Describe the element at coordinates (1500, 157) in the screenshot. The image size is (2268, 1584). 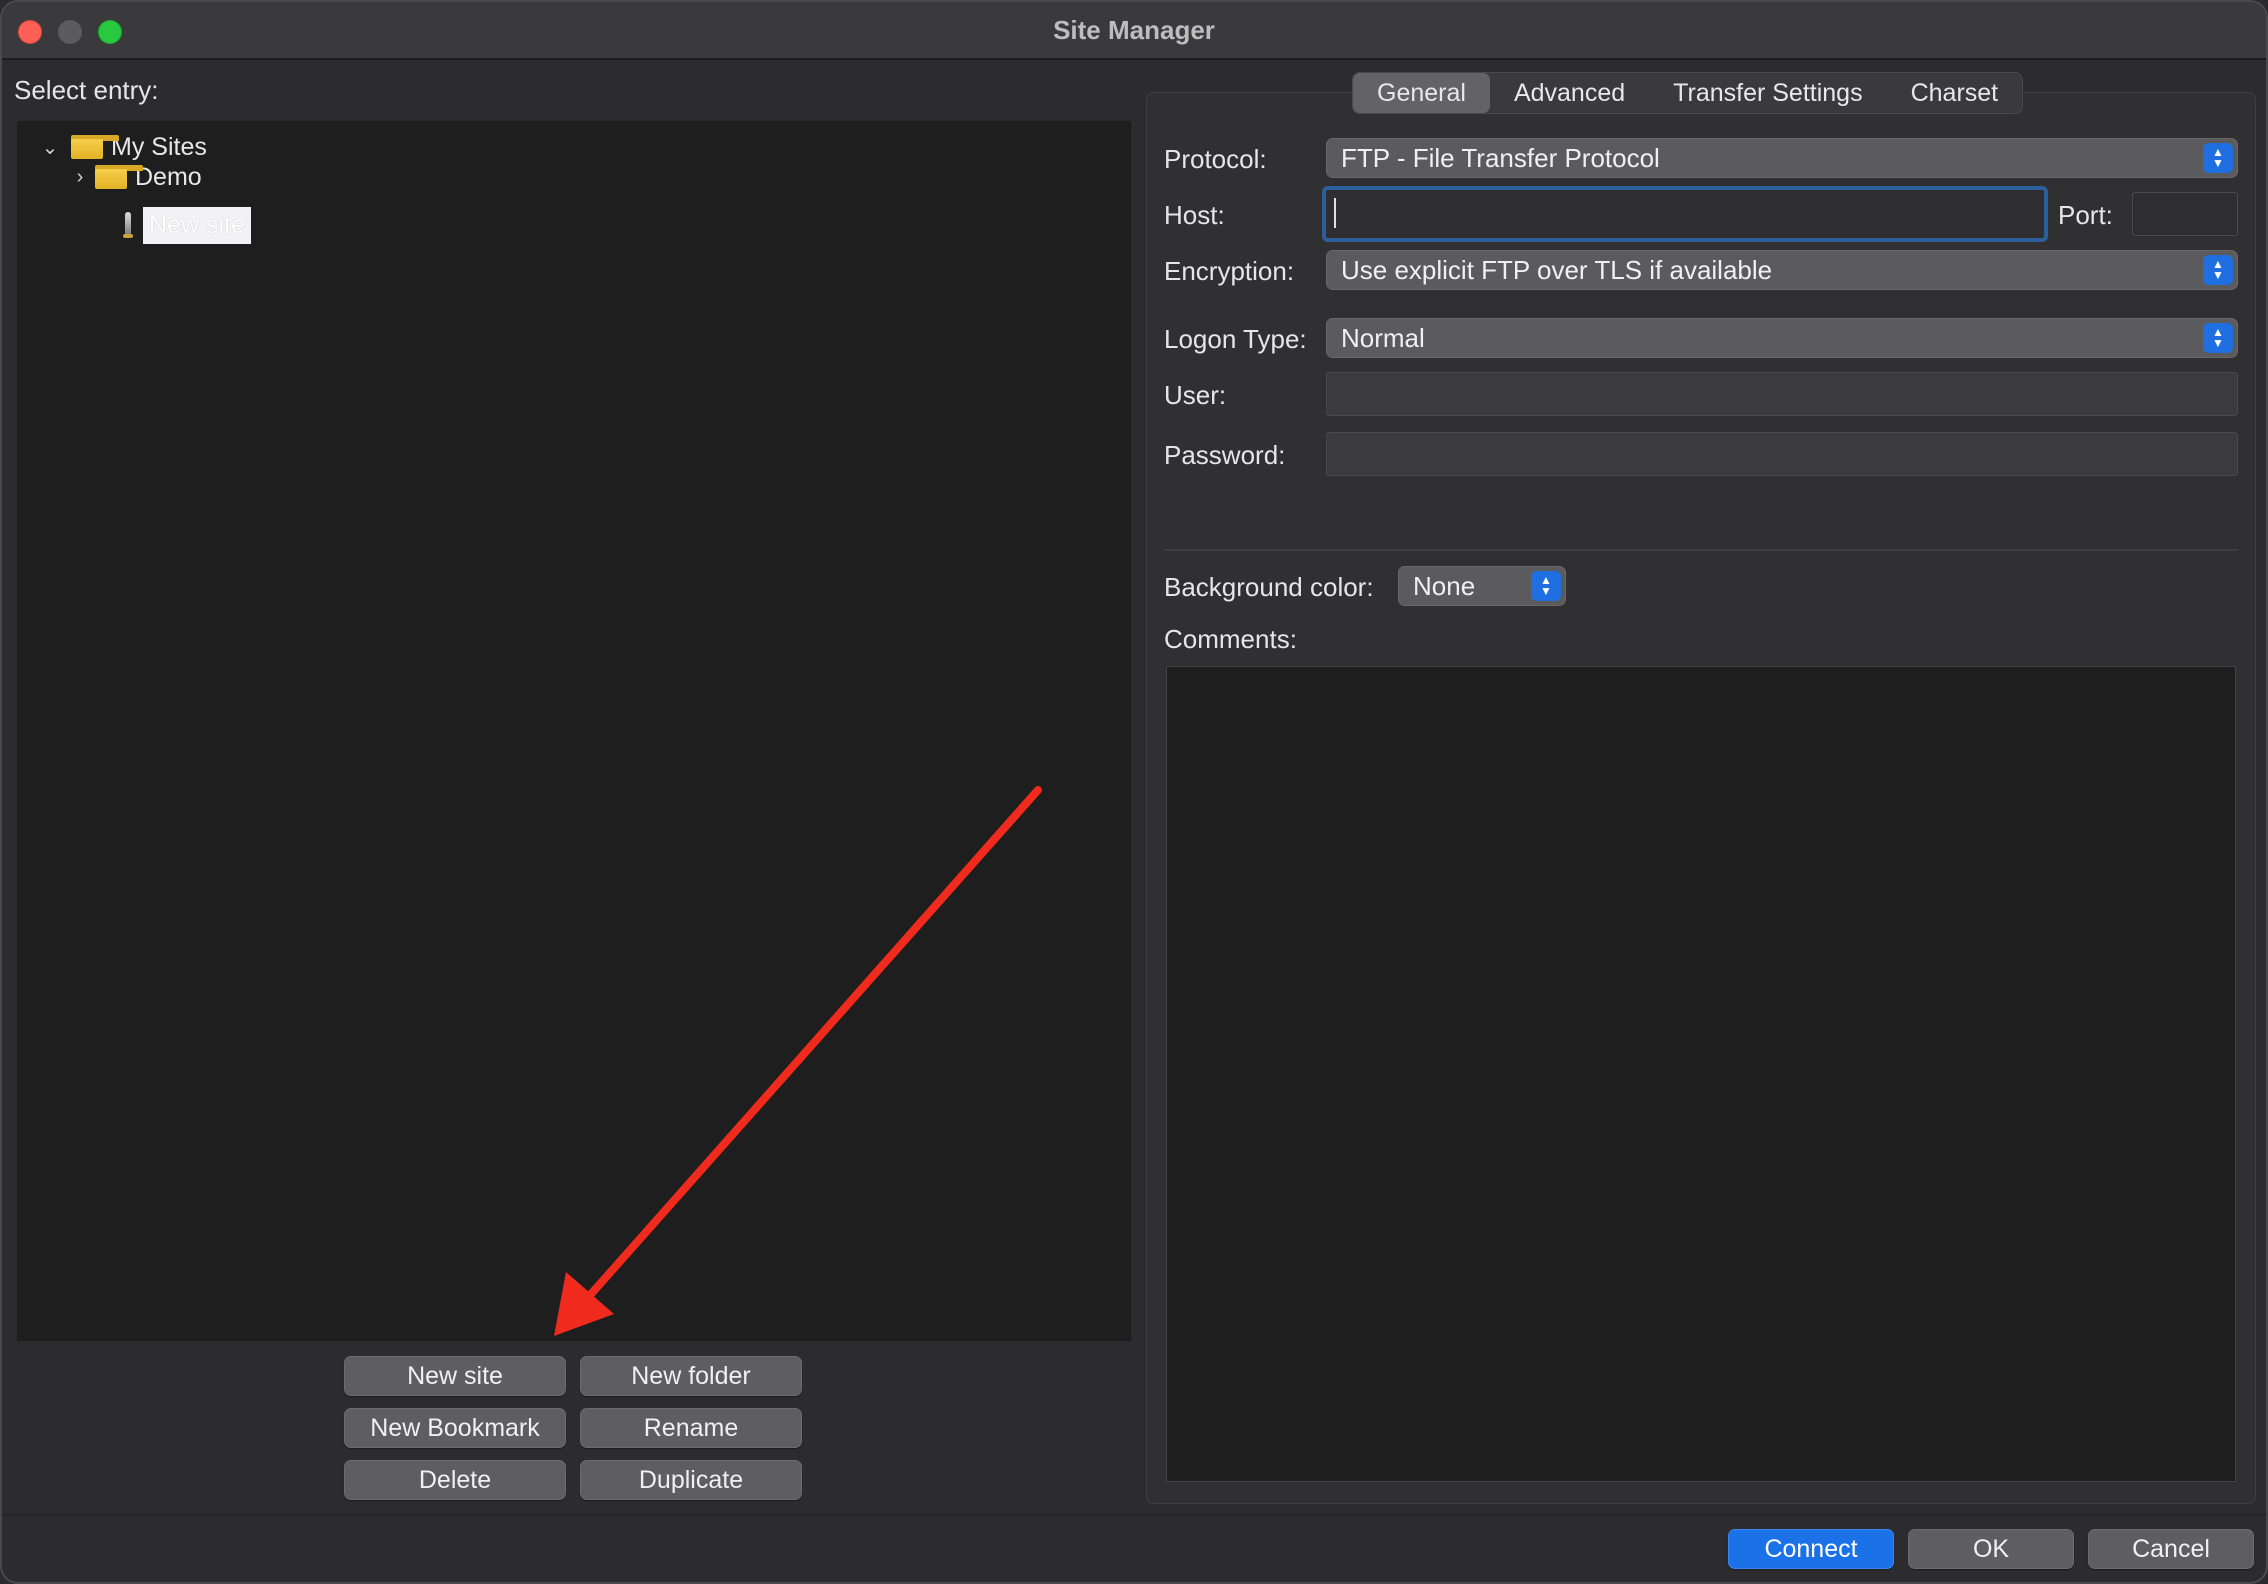
I see `protocol-value: FTP - File Transfer Protocol` at that location.